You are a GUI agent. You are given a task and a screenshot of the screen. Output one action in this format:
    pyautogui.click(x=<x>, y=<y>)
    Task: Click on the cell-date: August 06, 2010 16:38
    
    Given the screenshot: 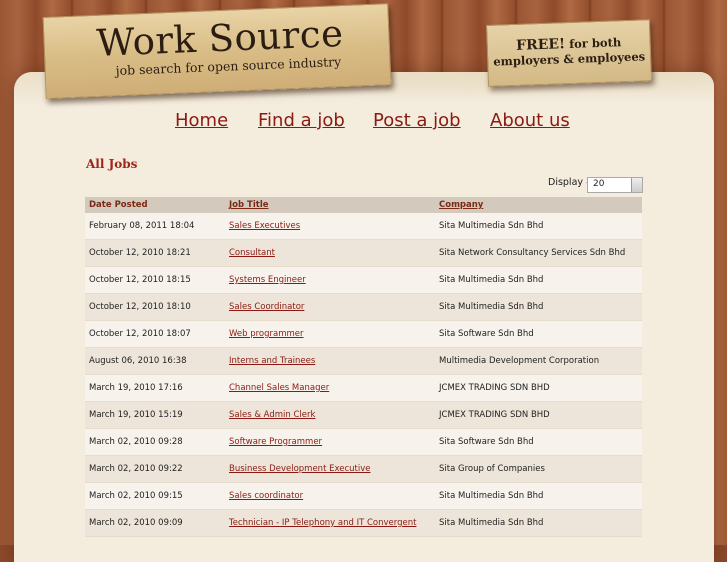 What is the action you would take?
    pyautogui.click(x=155, y=361)
    